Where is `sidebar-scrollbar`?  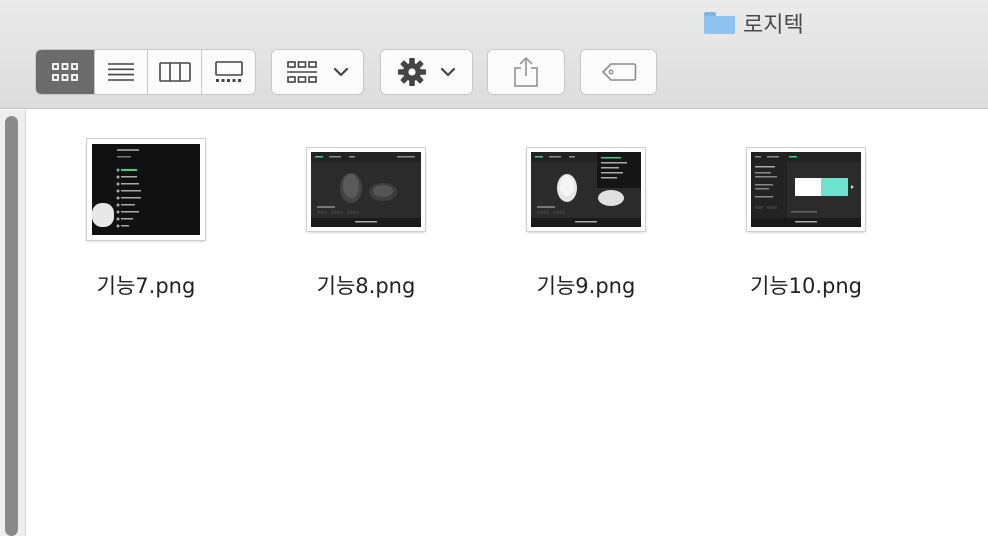
sidebar-scrollbar is located at coordinates (13, 323).